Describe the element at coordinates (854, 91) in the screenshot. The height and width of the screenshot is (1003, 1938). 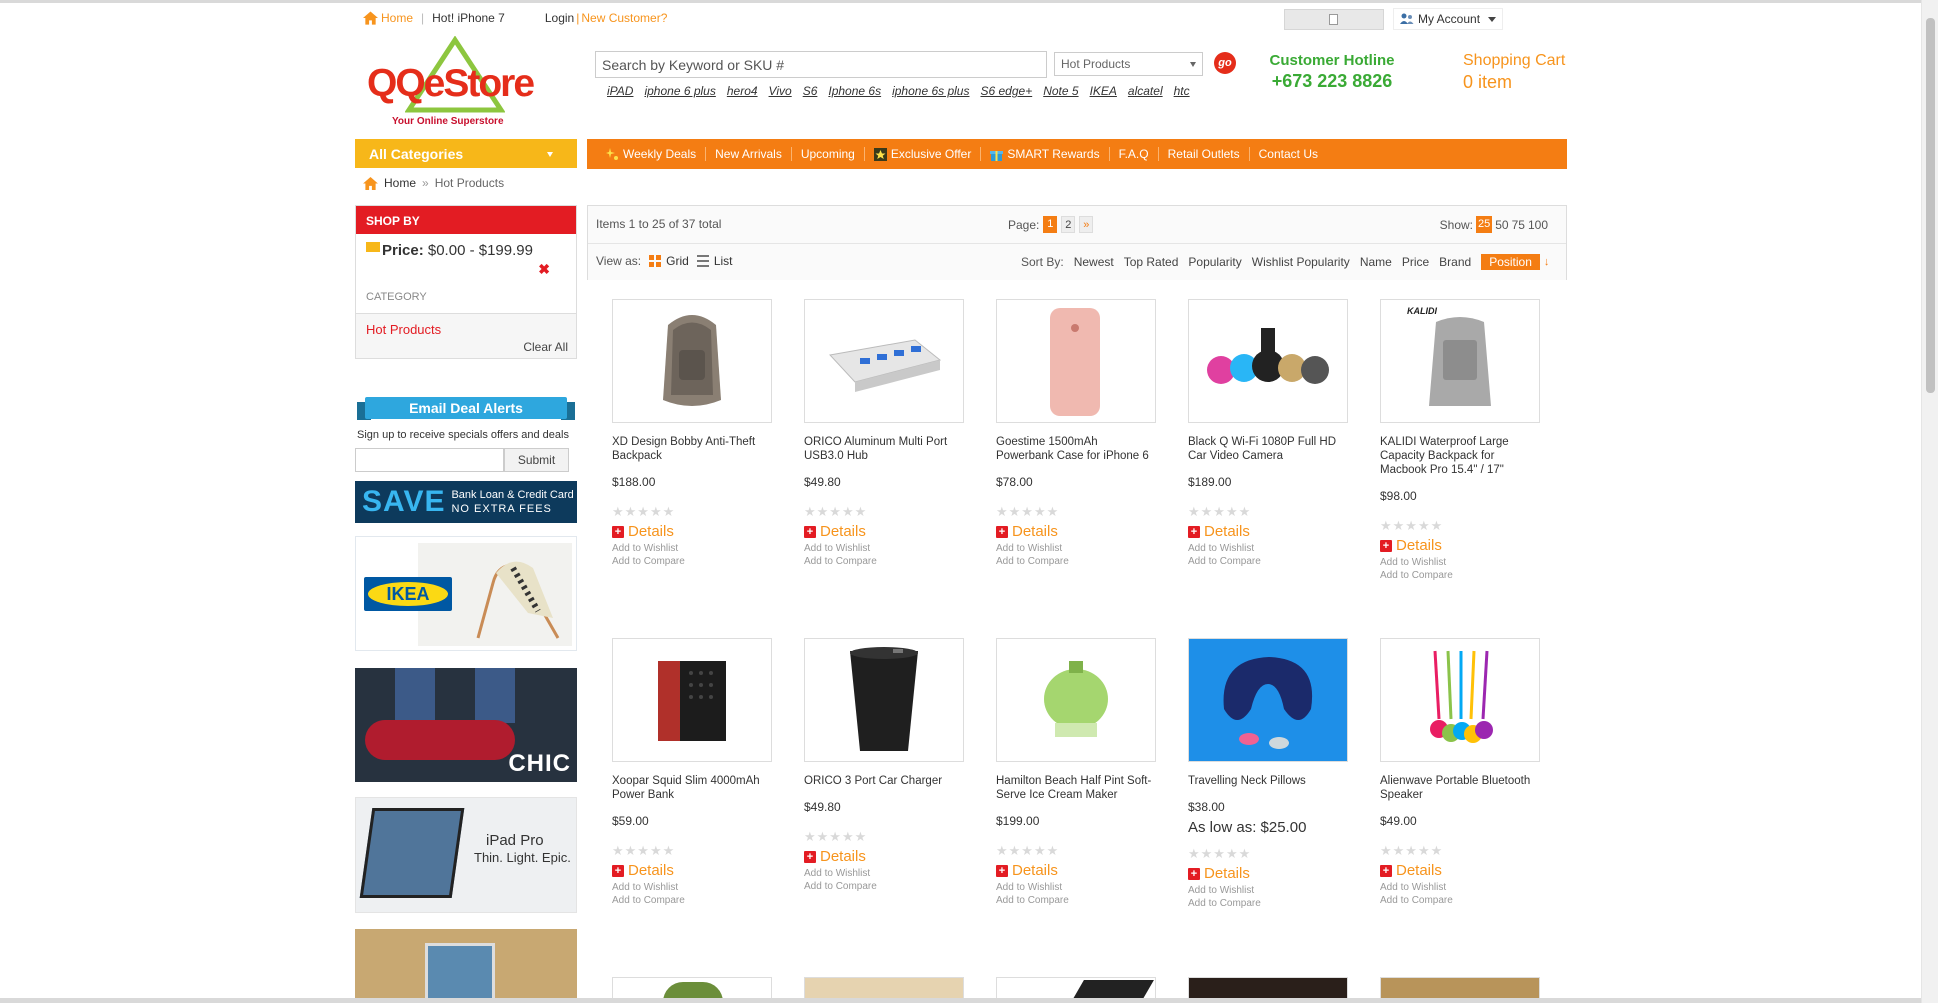
I see `quick-link: Iphone 6s` at that location.